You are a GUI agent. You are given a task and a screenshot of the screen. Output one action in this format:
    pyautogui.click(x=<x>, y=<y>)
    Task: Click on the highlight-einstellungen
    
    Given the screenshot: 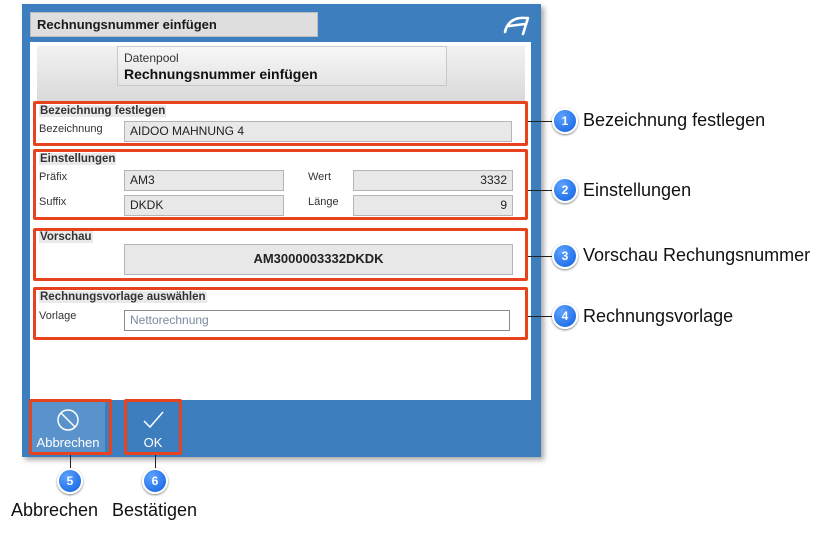 What is the action you would take?
    pyautogui.click(x=280, y=184)
    